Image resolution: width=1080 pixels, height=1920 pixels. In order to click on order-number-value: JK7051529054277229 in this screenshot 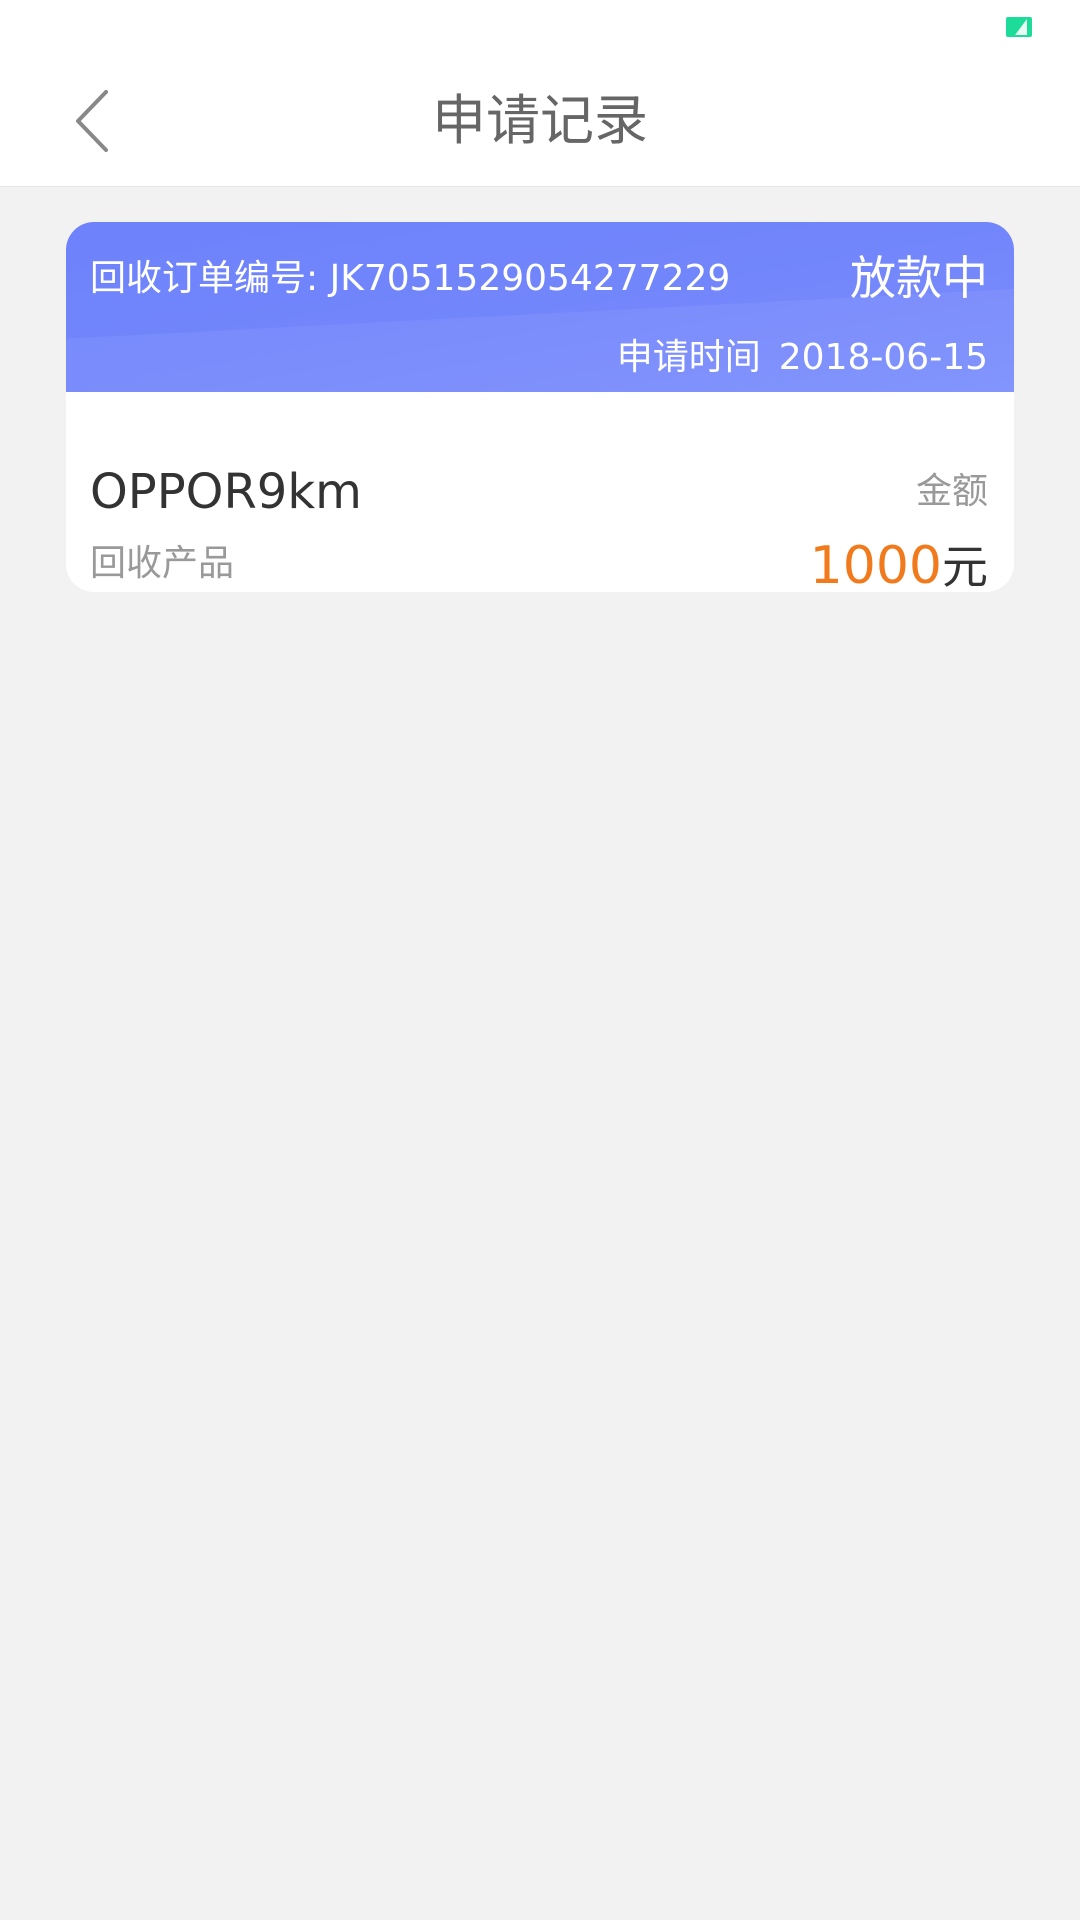, I will do `click(530, 278)`.